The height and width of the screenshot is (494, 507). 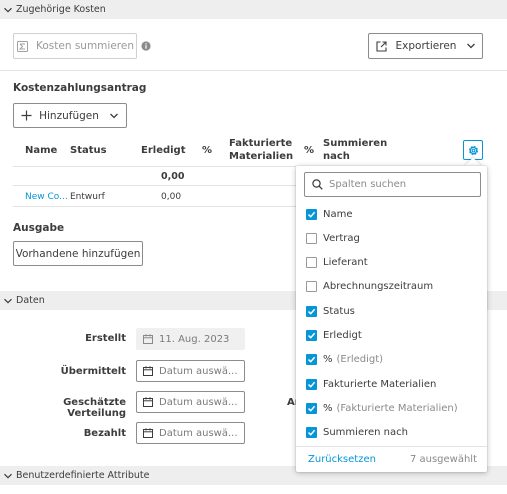 I want to click on column-option: Summieren nach, so click(x=357, y=433).